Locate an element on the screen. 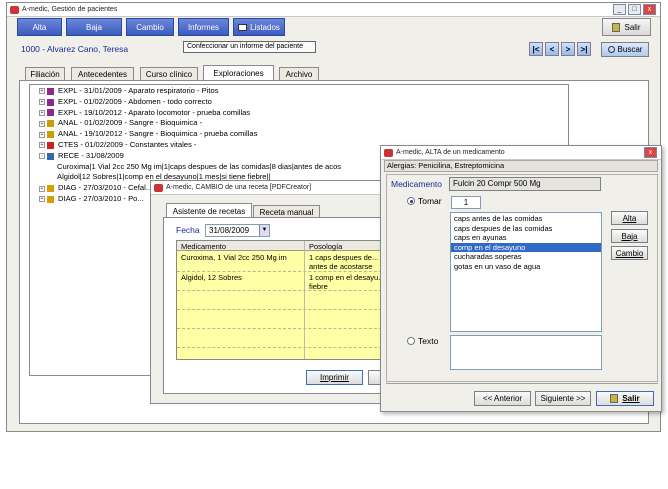  texto-radio is located at coordinates (411, 341).